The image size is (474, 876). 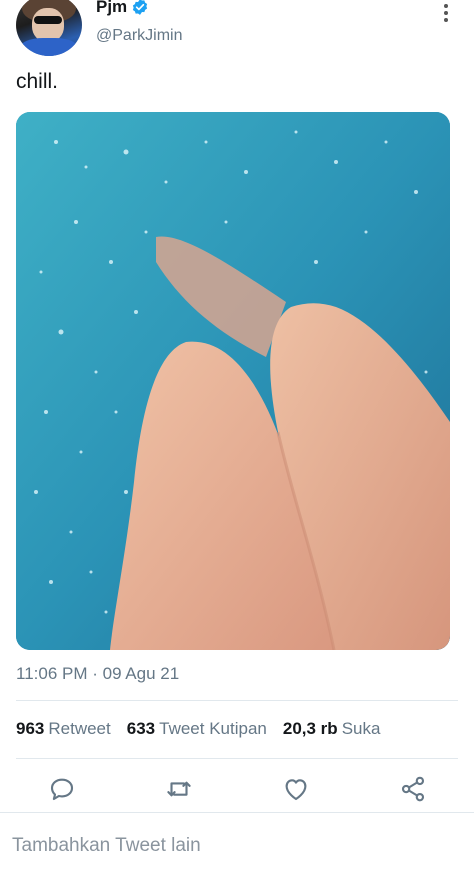 I want to click on retweet-arrows-icon, so click(x=179, y=789).